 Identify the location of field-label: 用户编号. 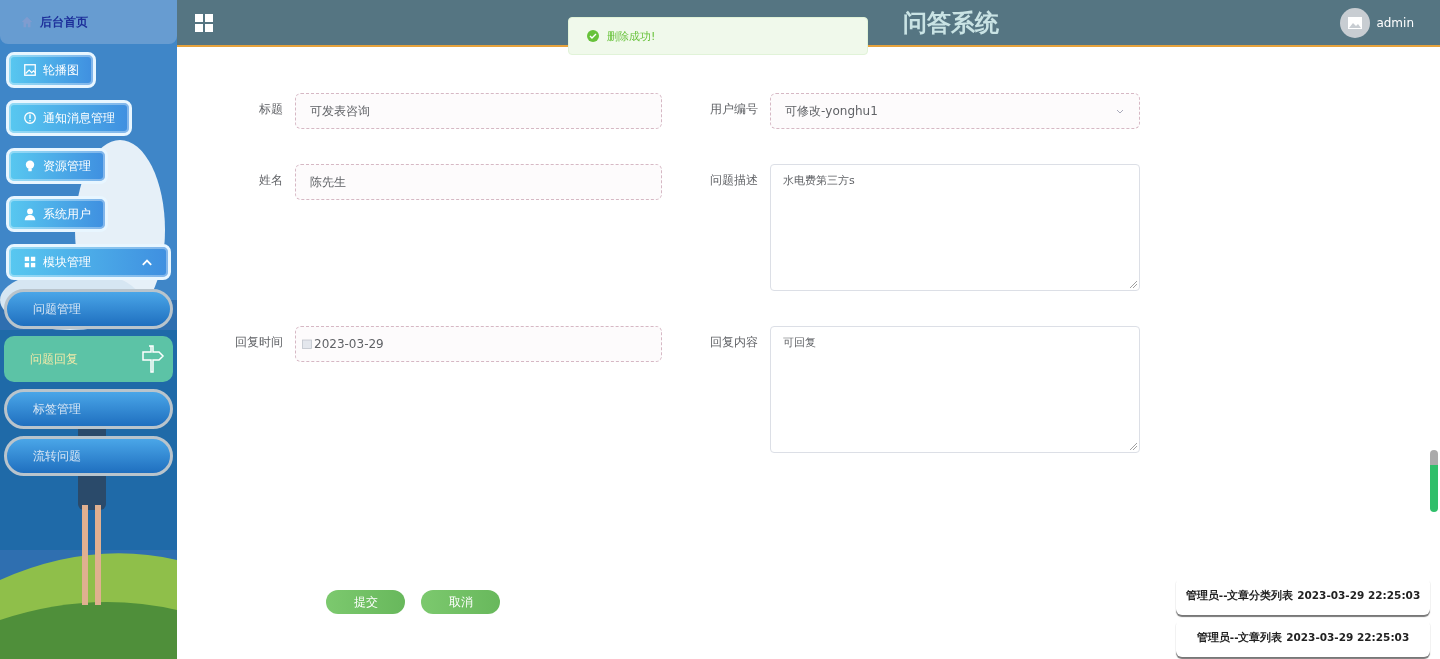
(733, 109).